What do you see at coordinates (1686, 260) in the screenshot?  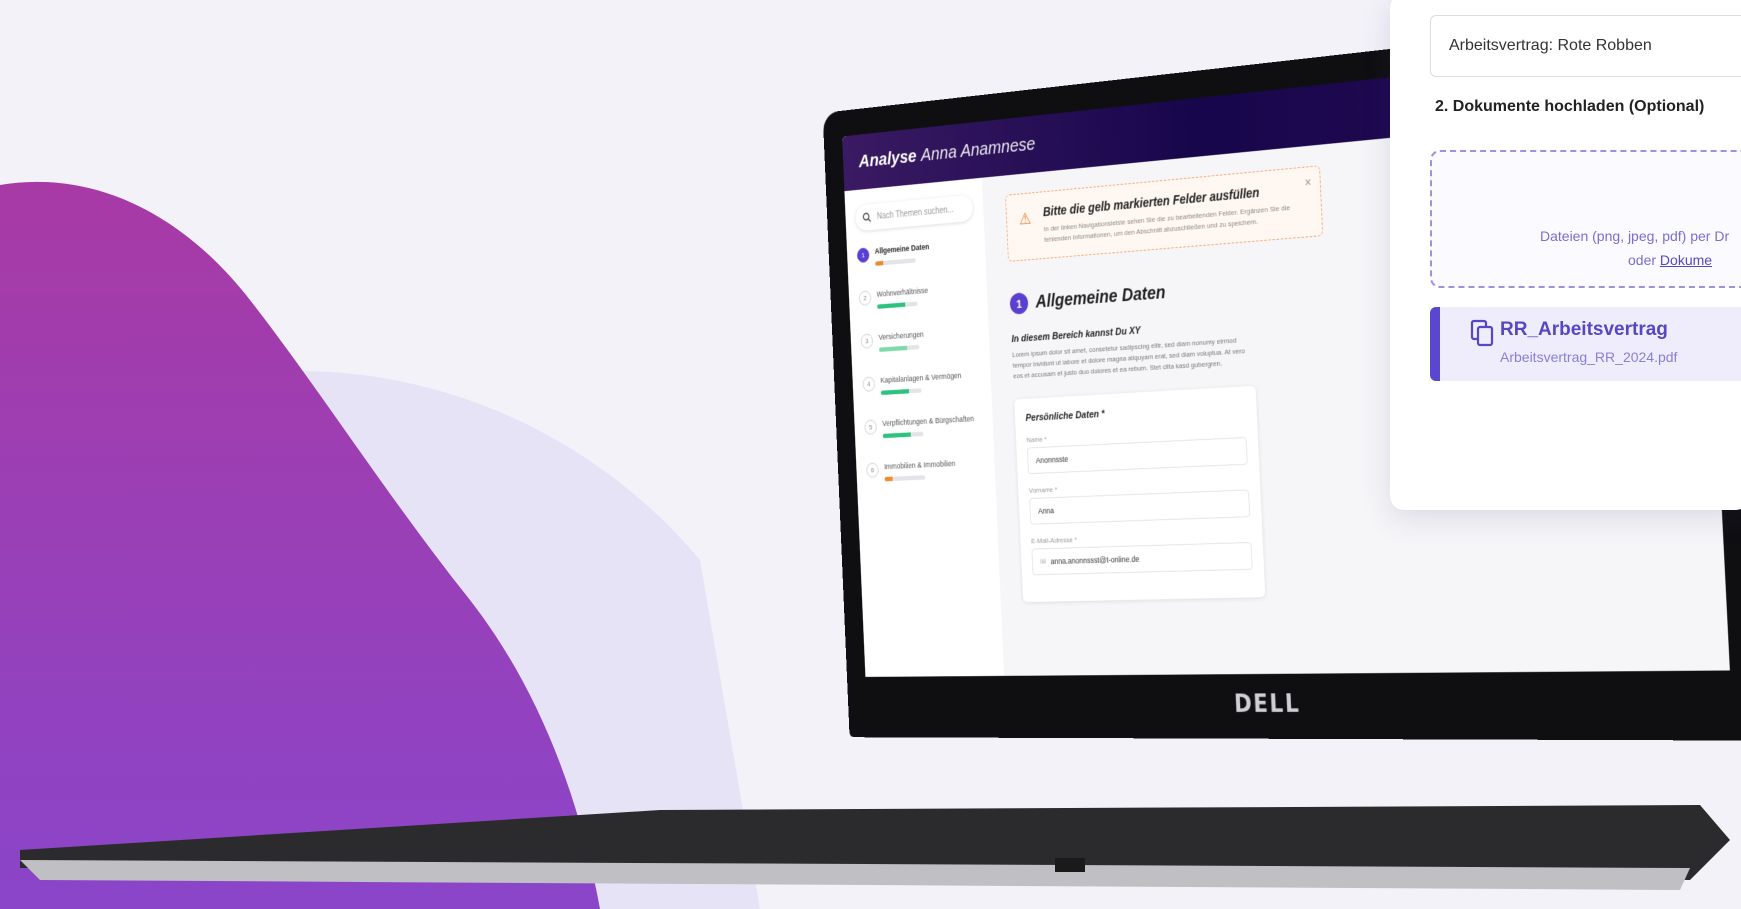 I see `browse-documents-link: Dokume` at bounding box center [1686, 260].